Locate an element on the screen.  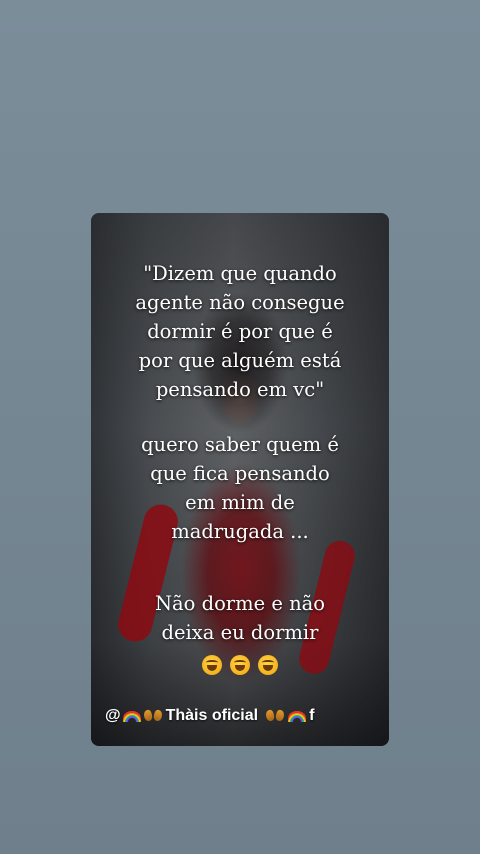
laughing-emoji-row is located at coordinates (240, 663).